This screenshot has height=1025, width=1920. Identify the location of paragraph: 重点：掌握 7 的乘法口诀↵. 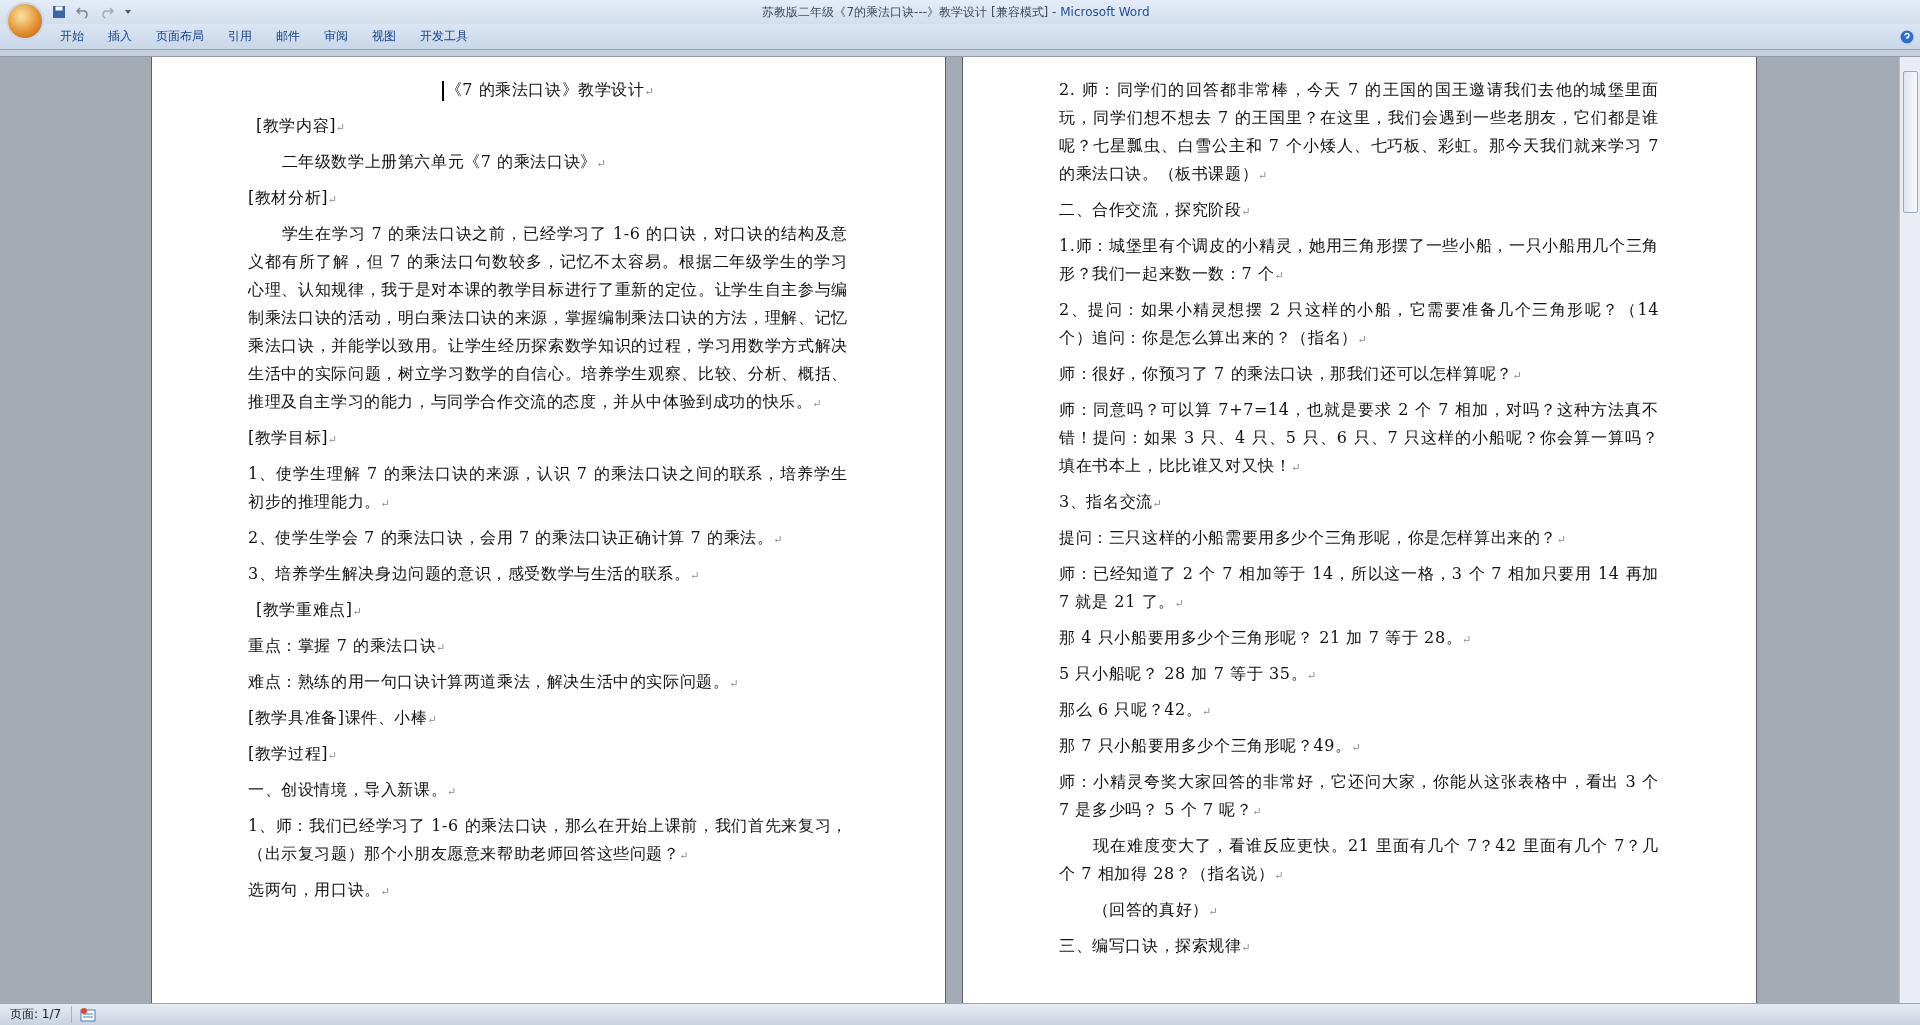
(347, 646).